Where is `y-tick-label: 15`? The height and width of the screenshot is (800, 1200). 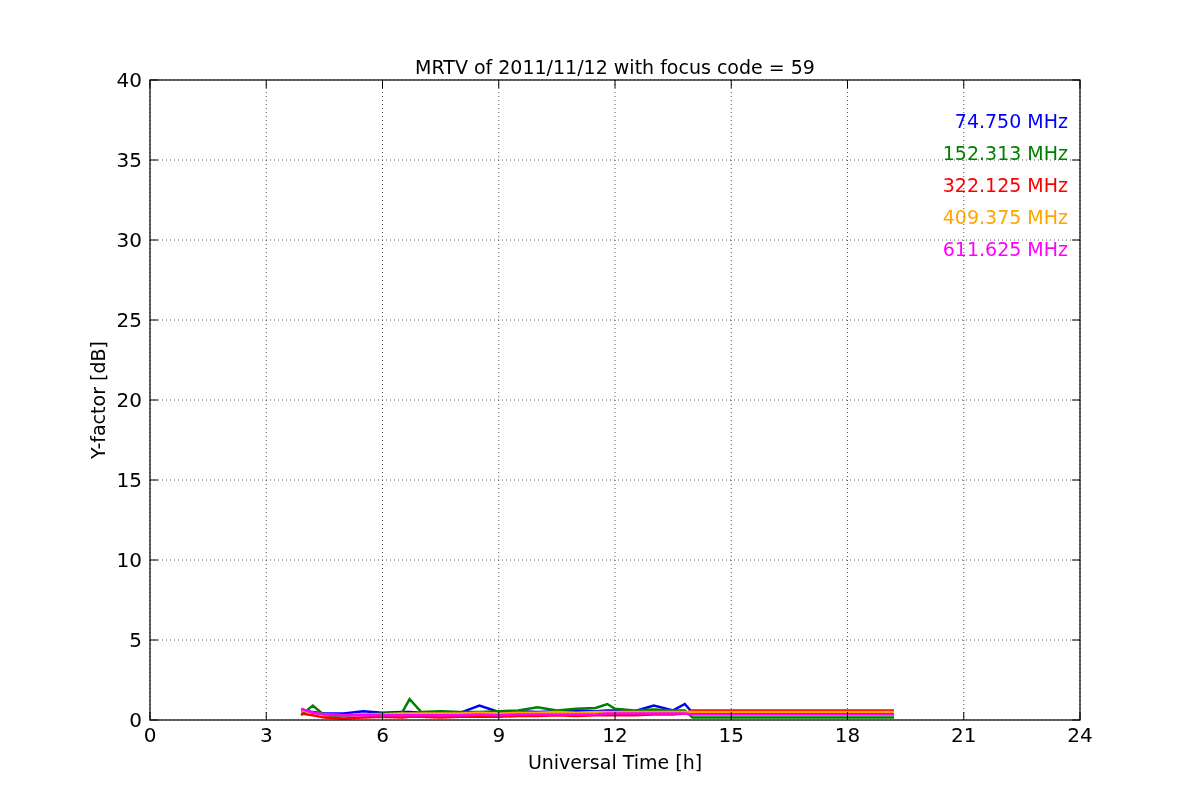
y-tick-label: 15 is located at coordinates (129, 480).